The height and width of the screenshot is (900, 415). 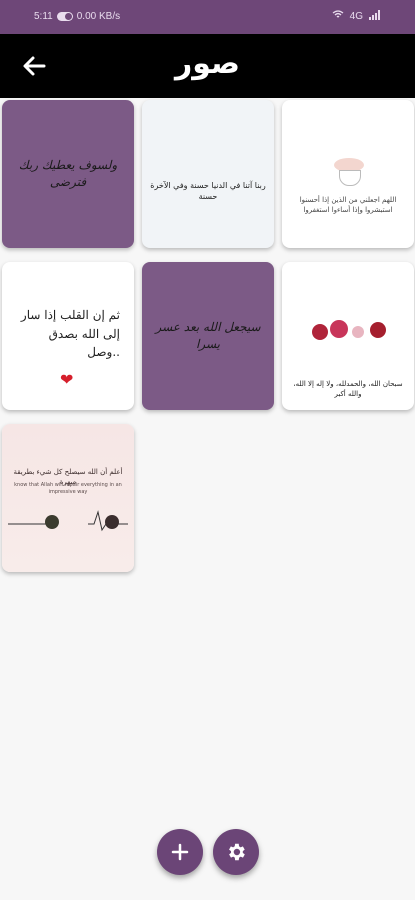 I want to click on status-right: 4G, so click(x=356, y=16).